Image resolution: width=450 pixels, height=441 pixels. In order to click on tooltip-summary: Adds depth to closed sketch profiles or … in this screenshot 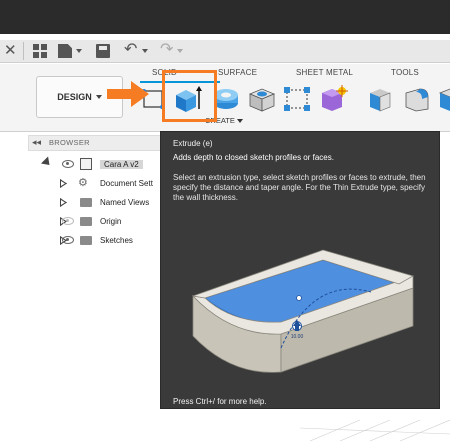, I will do `click(253, 157)`.